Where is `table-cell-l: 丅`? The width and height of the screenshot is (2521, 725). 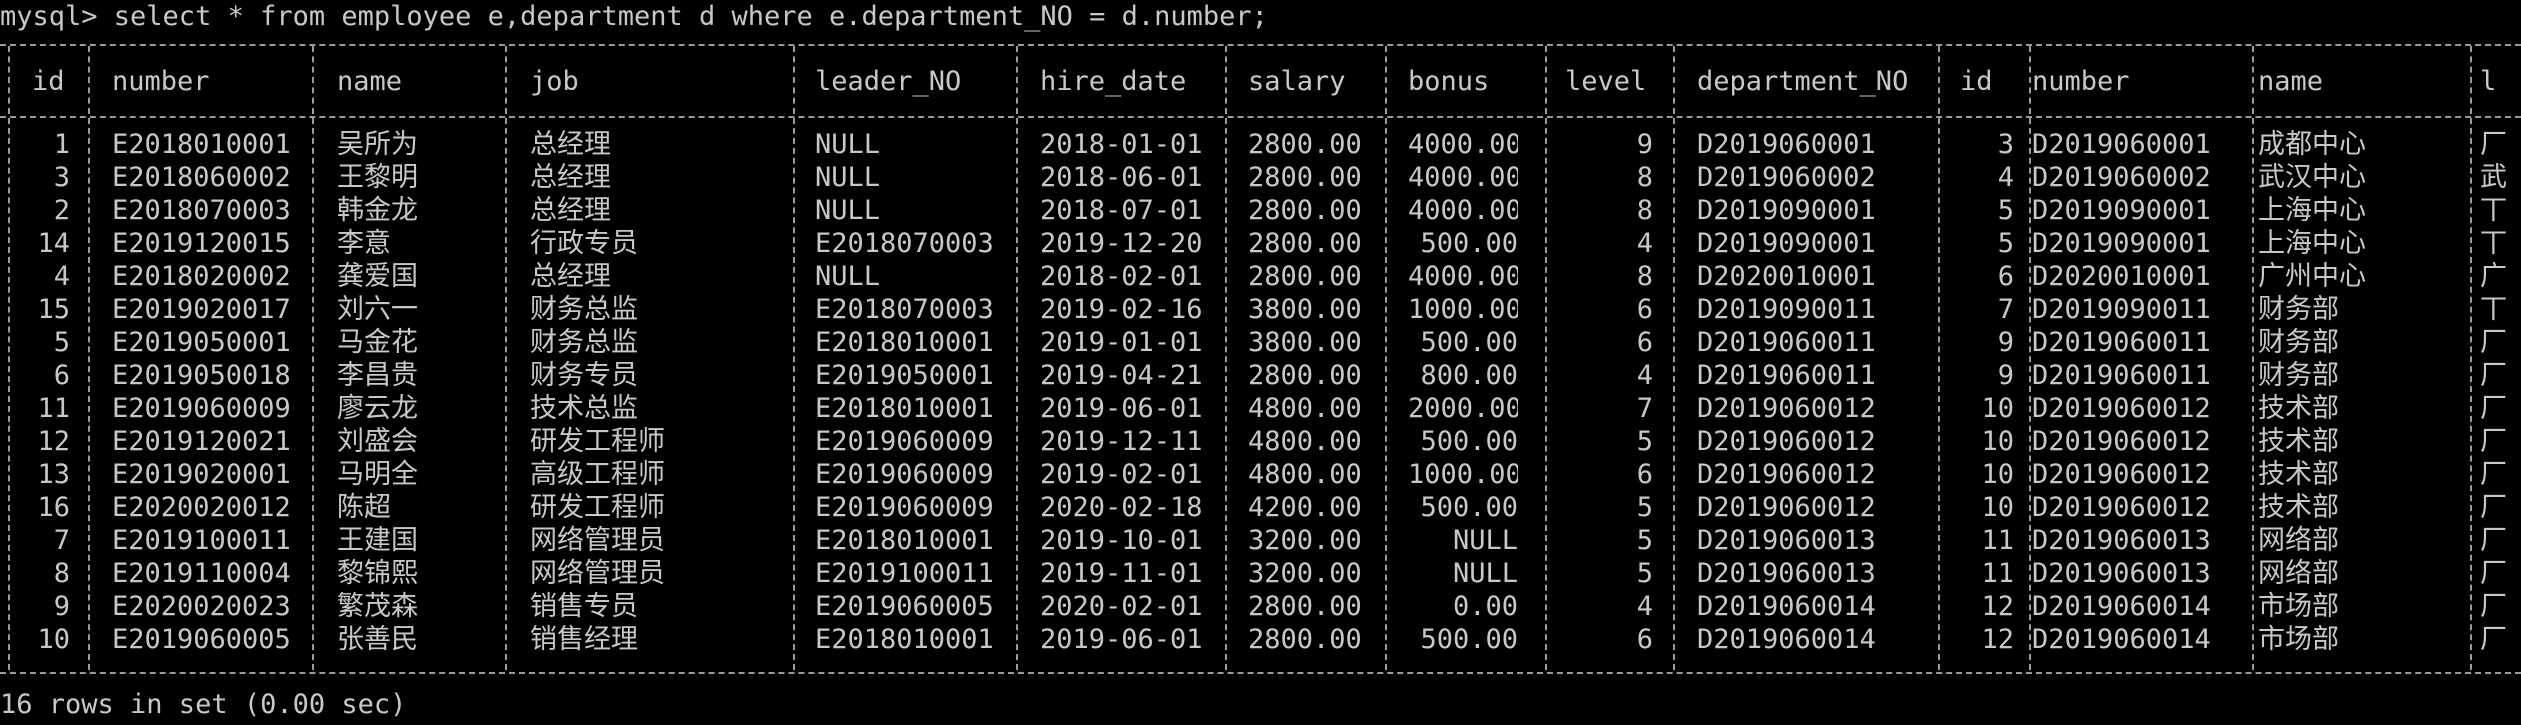
table-cell-l: 丅 is located at coordinates (2493, 309).